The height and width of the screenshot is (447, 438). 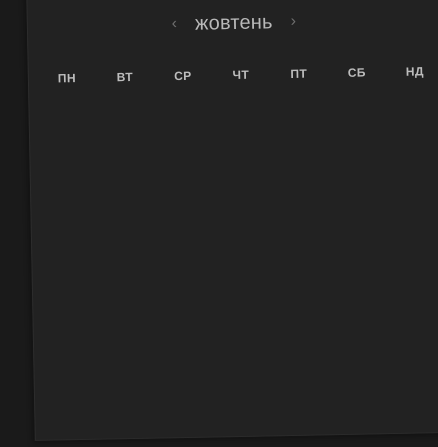 I want to click on weekday-wed: СР, so click(x=182, y=76).